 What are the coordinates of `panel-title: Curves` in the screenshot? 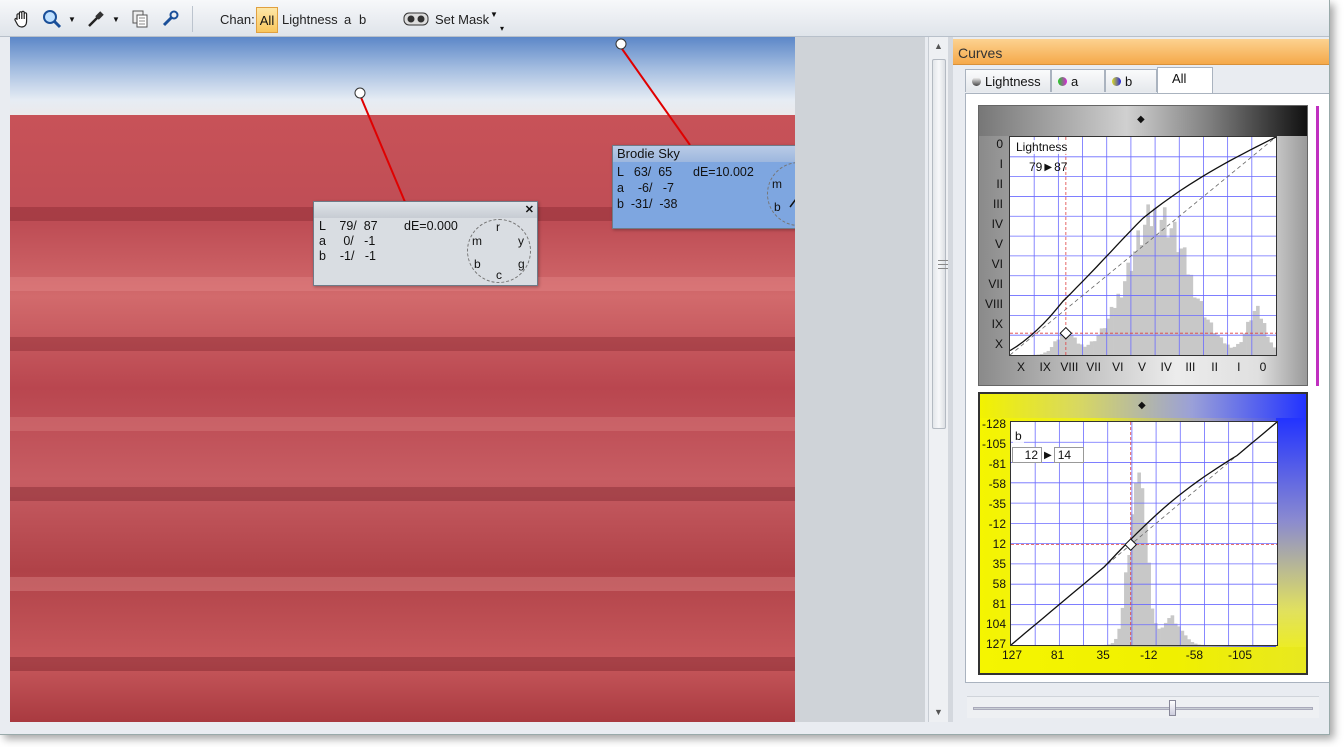 It's located at (1141, 52).